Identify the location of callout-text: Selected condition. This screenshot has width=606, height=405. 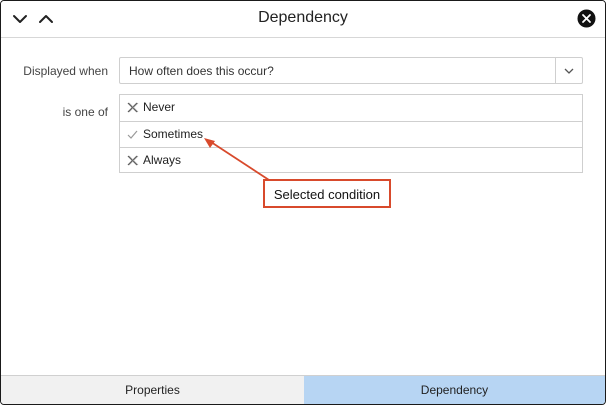
(327, 194).